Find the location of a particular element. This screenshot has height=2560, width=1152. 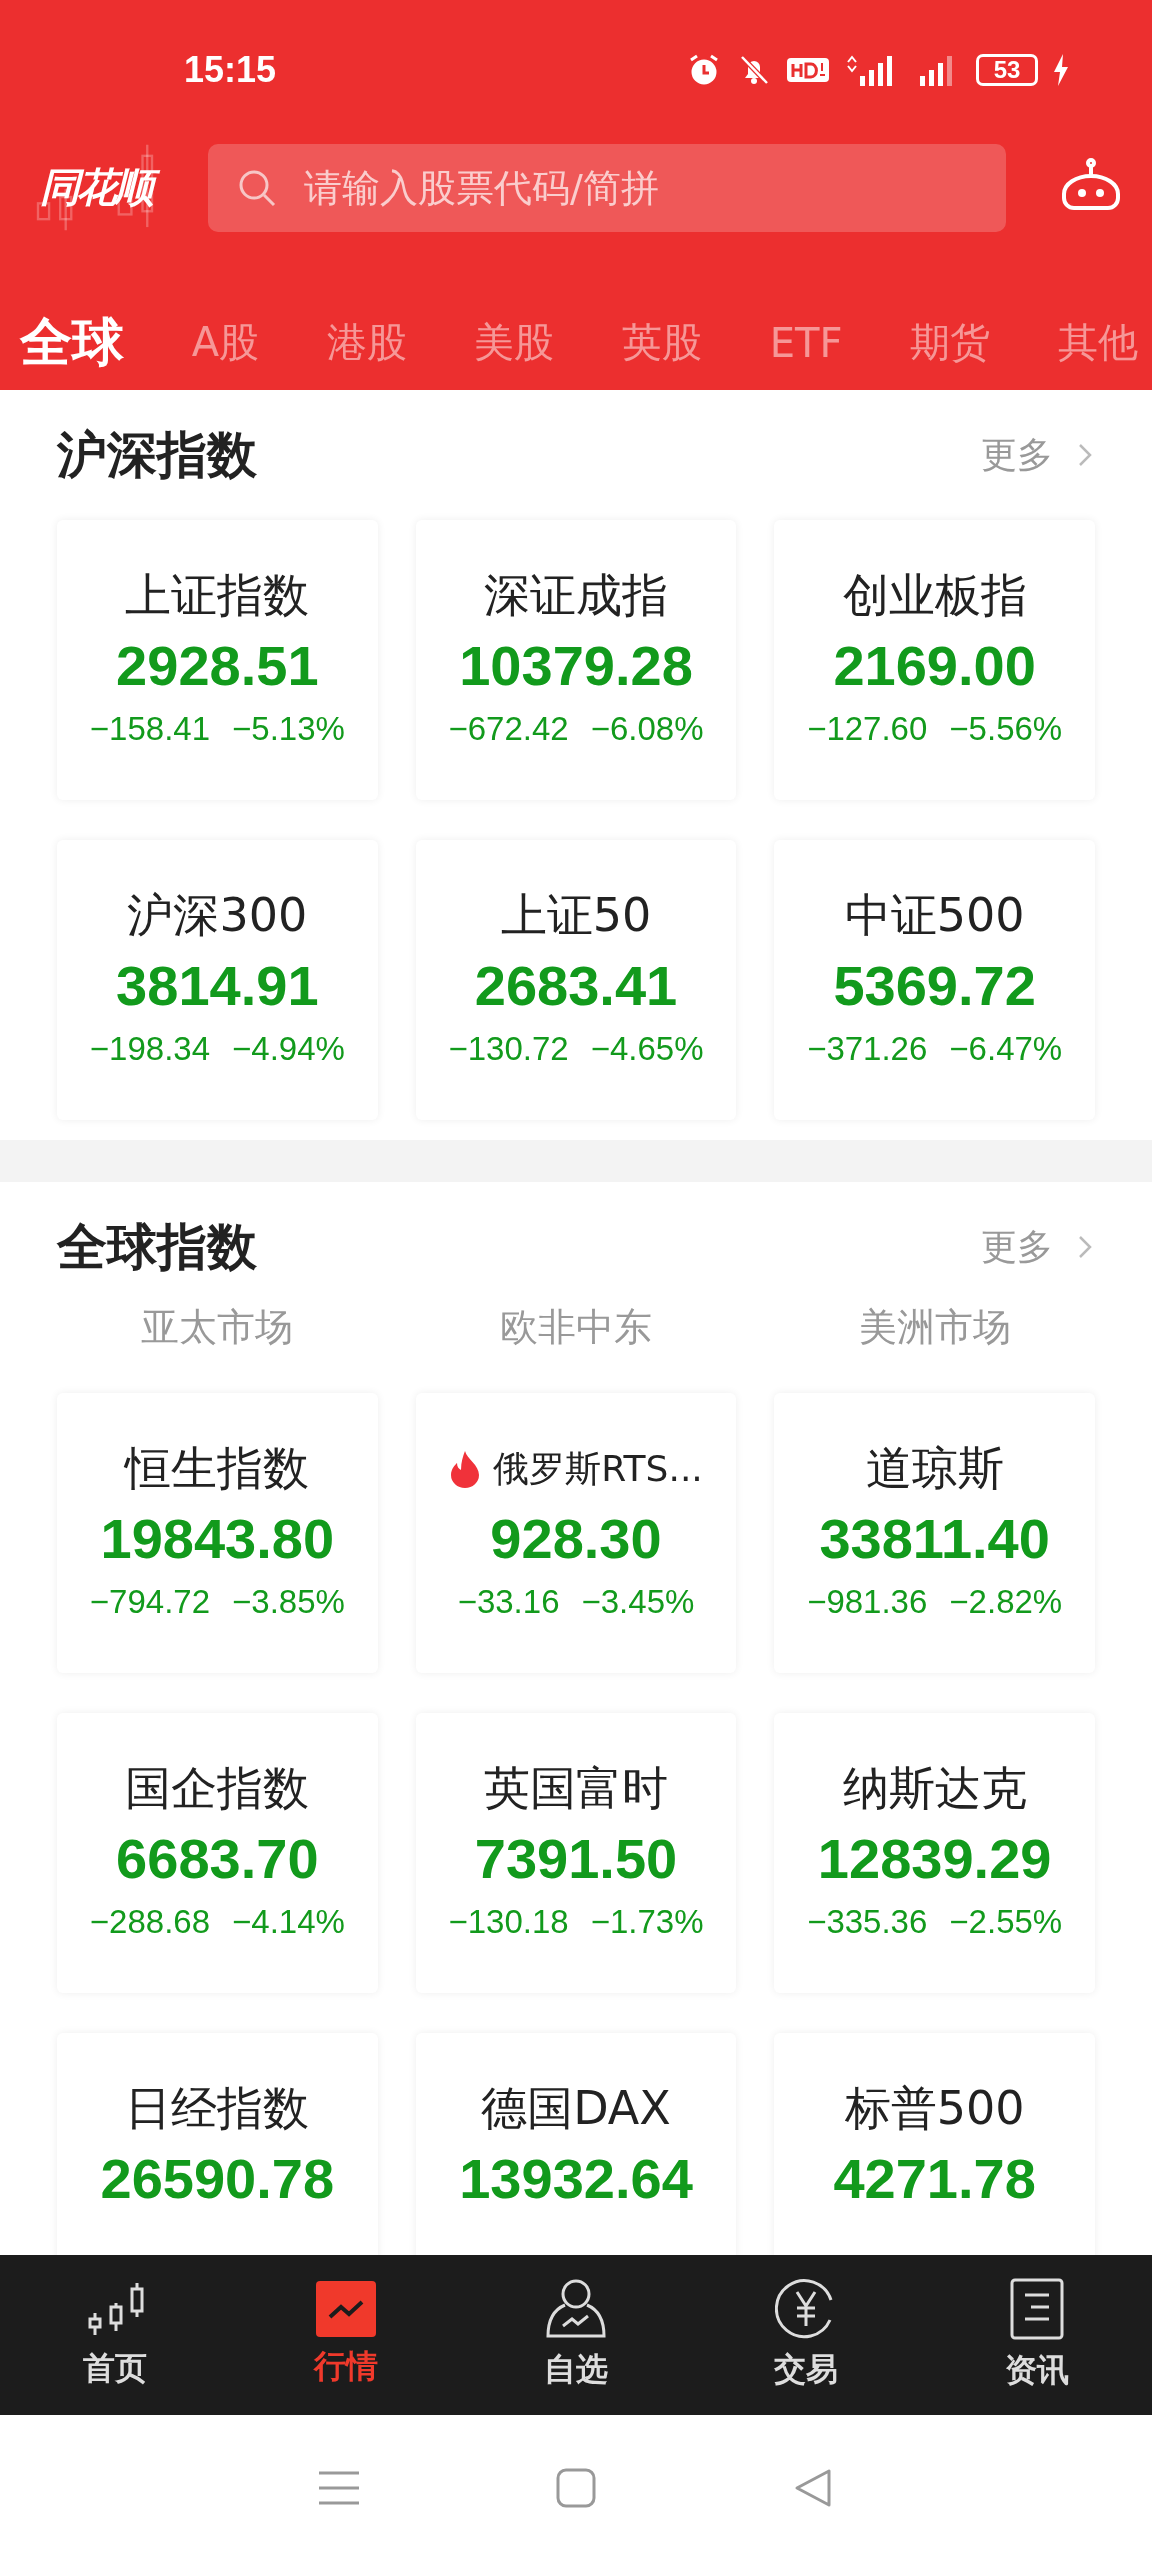

index-name: 上证指数 is located at coordinates (217, 595).